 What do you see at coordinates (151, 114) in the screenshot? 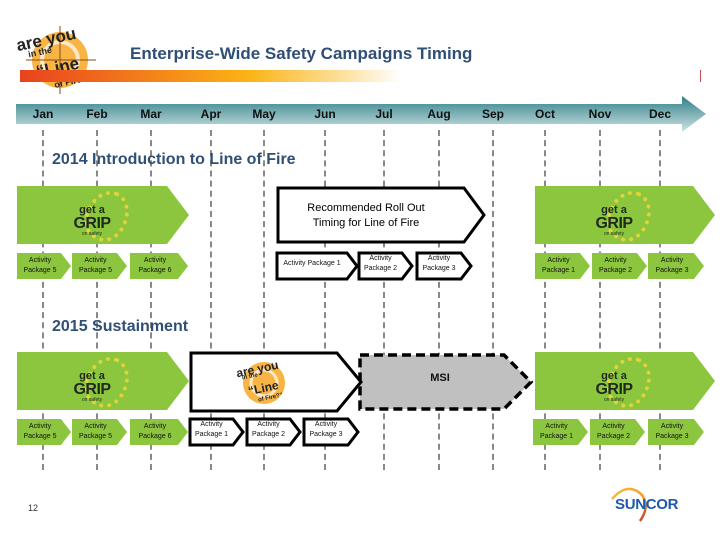
I see `month-label-mar: Mar` at bounding box center [151, 114].